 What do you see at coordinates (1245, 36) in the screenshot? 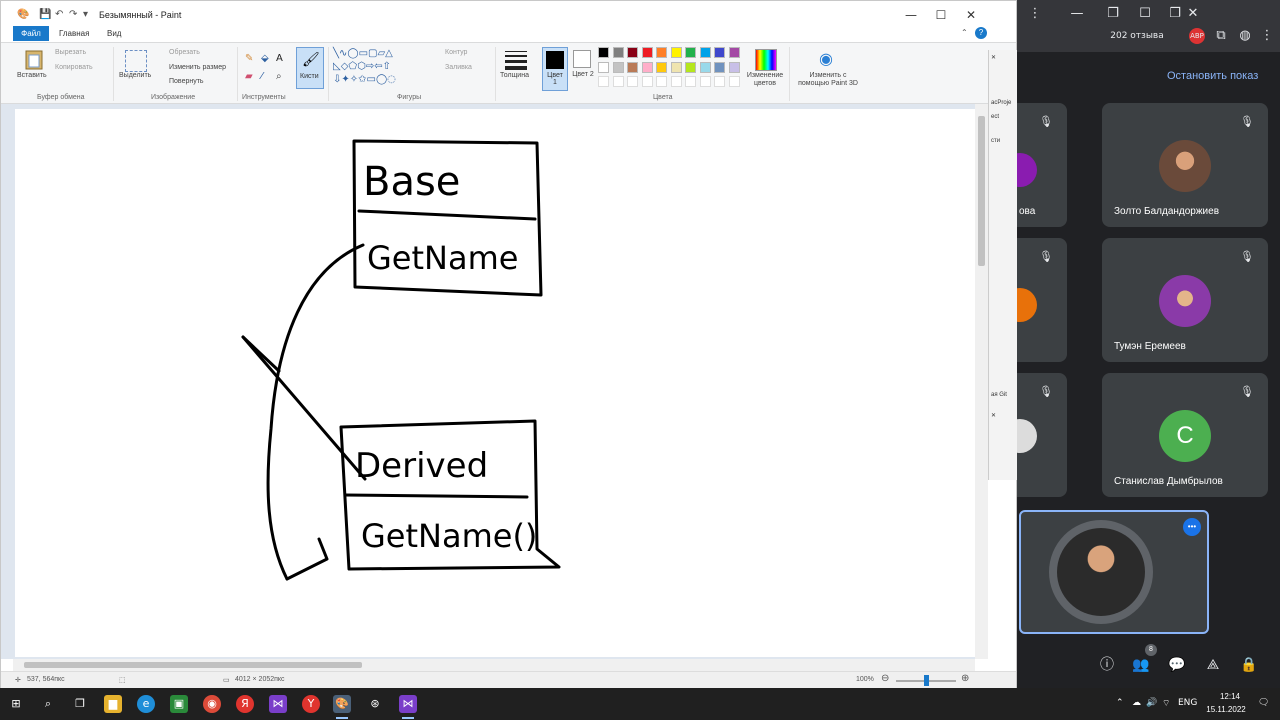
I see `profile-icon: ◍` at bounding box center [1245, 36].